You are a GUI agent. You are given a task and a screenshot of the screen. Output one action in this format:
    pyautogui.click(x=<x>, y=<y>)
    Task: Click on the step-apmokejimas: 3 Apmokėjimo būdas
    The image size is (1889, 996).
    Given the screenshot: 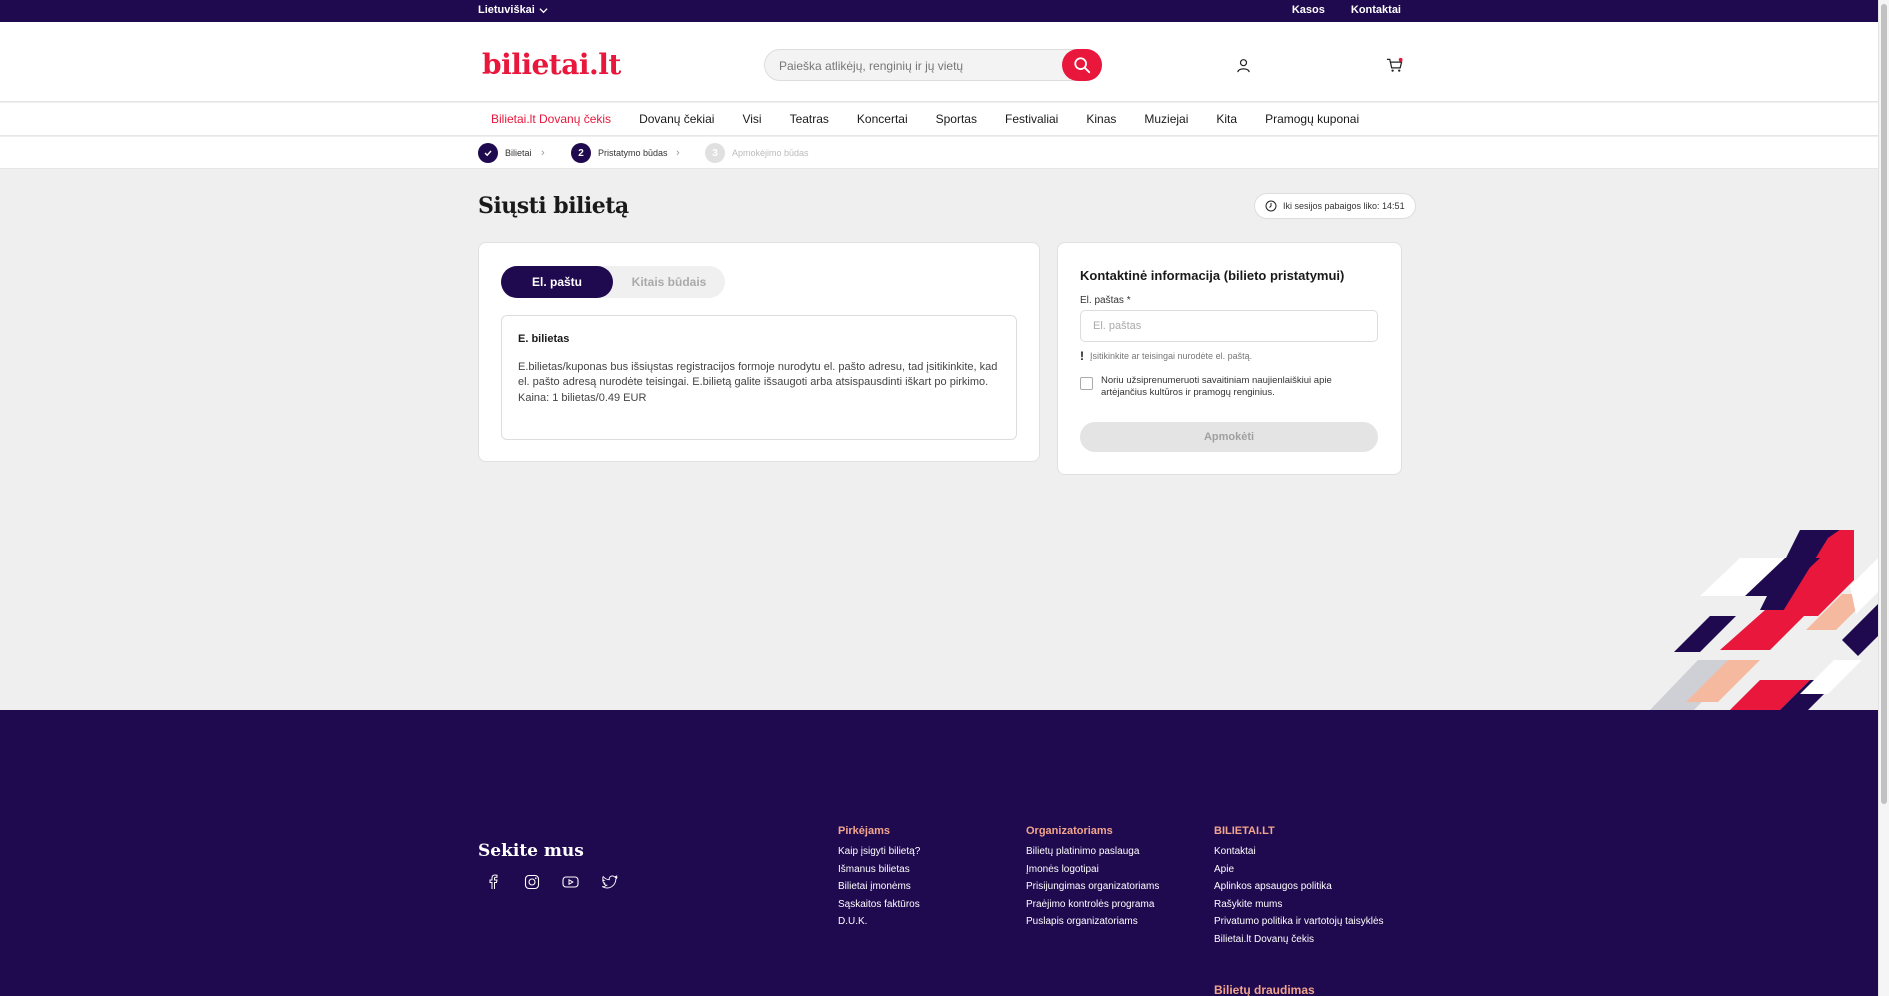 What is the action you would take?
    pyautogui.click(x=757, y=153)
    